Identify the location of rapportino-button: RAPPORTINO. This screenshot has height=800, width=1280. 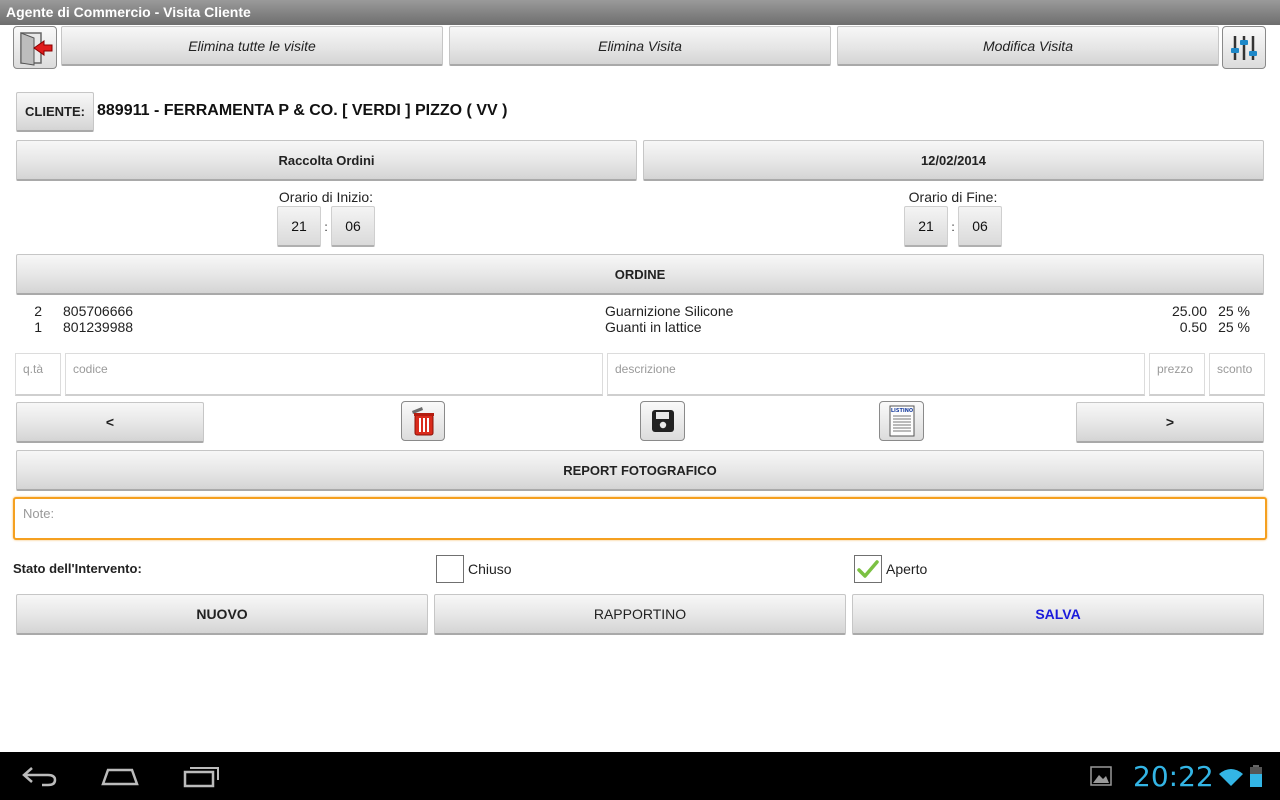
(640, 614).